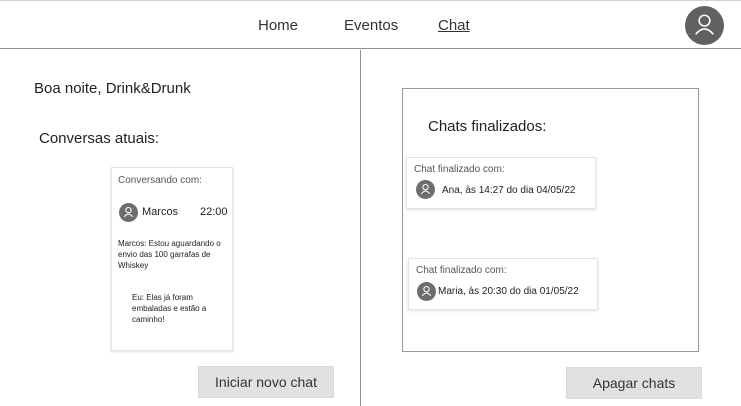 The image size is (741, 406). I want to click on chat-time: 22:00, so click(214, 212).